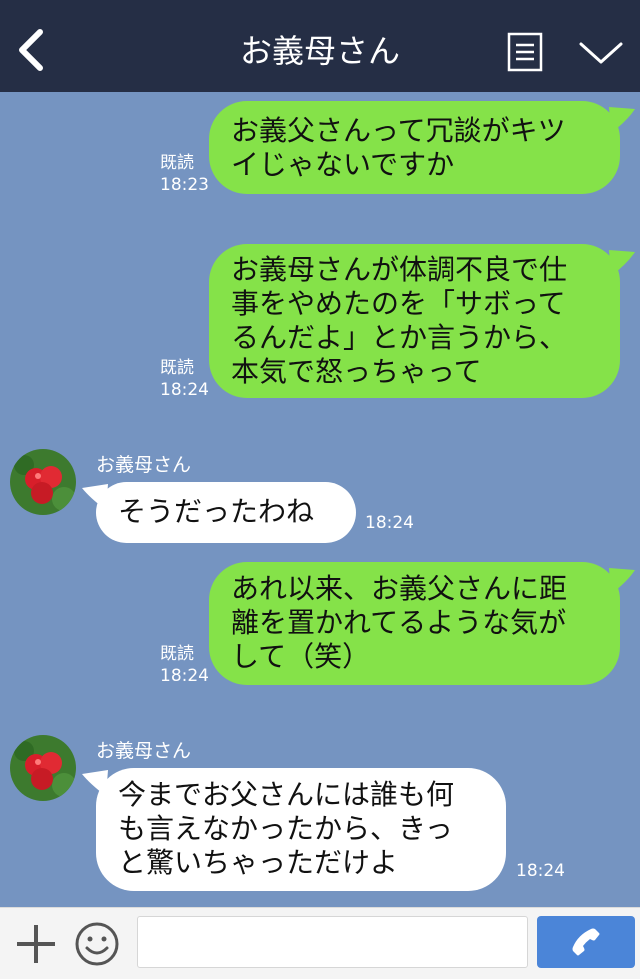 The height and width of the screenshot is (979, 640). Describe the element at coordinates (36, 944) in the screenshot. I see `plus-icon` at that location.